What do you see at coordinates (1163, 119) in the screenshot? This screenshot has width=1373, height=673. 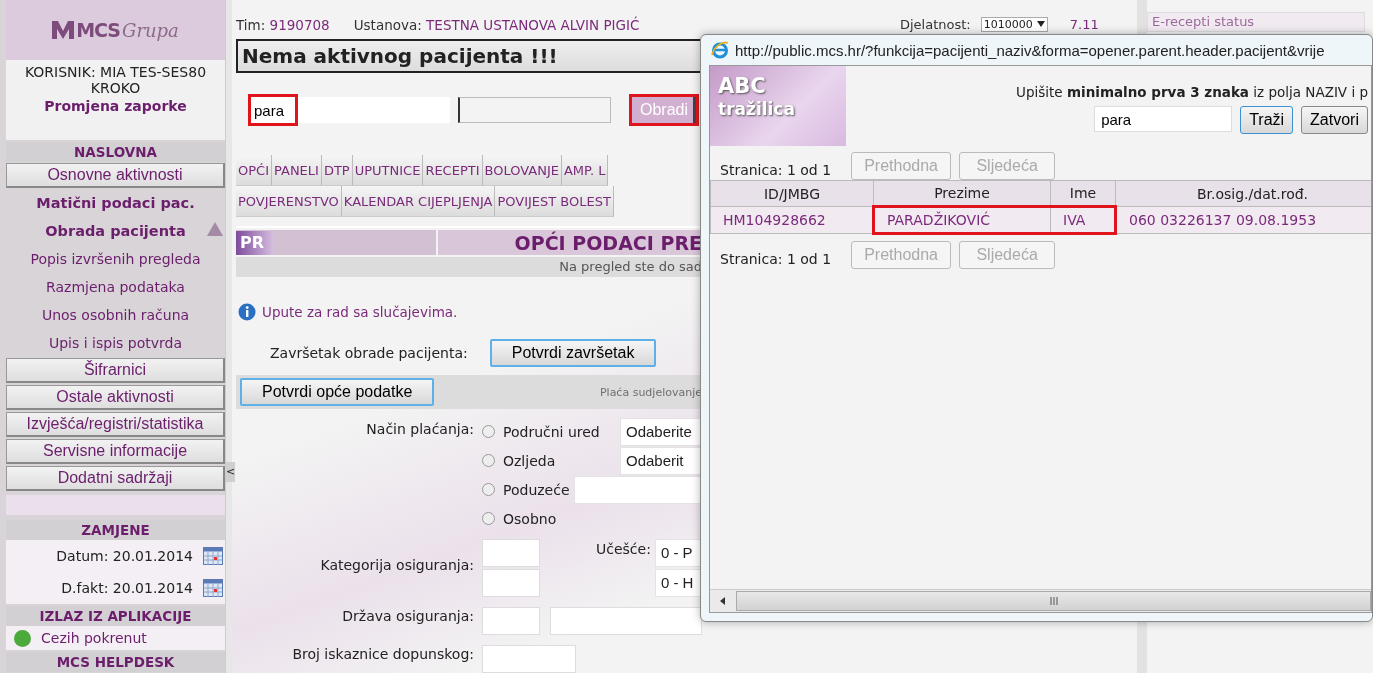 I see `search-field: para` at bounding box center [1163, 119].